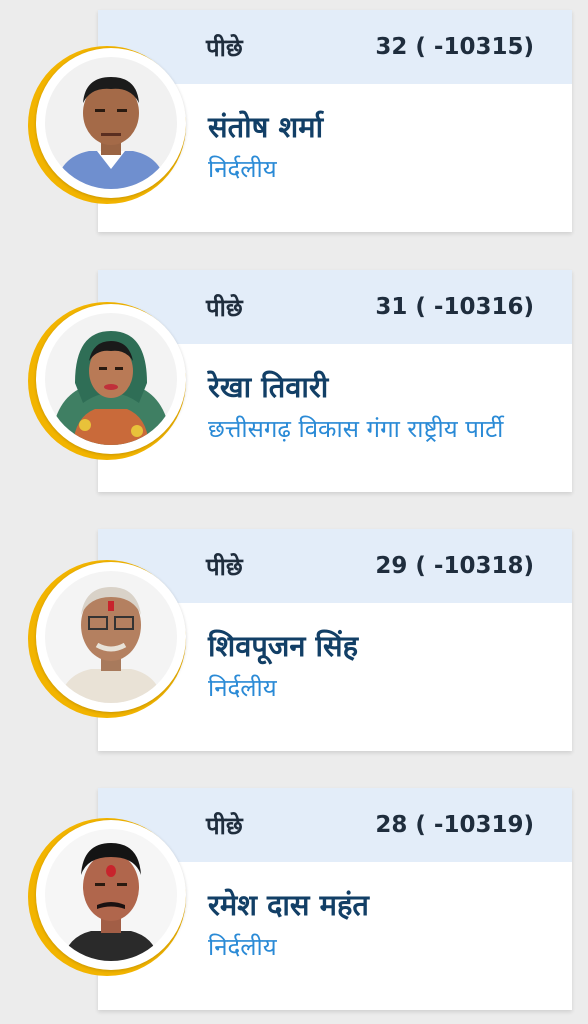 Image resolution: width=588 pixels, height=1024 pixels. Describe the element at coordinates (454, 825) in the screenshot. I see `rank-margin: 28 ( -10319)` at that location.